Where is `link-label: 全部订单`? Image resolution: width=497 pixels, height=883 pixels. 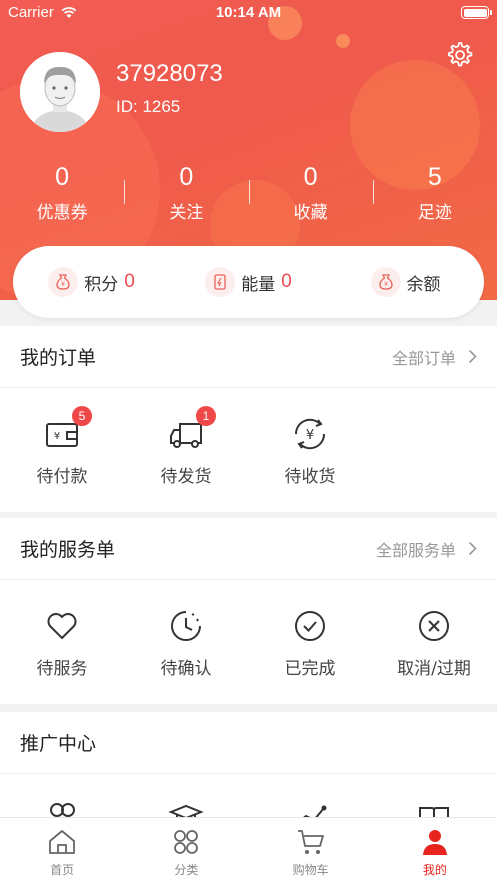
link-label: 全部订单 is located at coordinates (423, 358).